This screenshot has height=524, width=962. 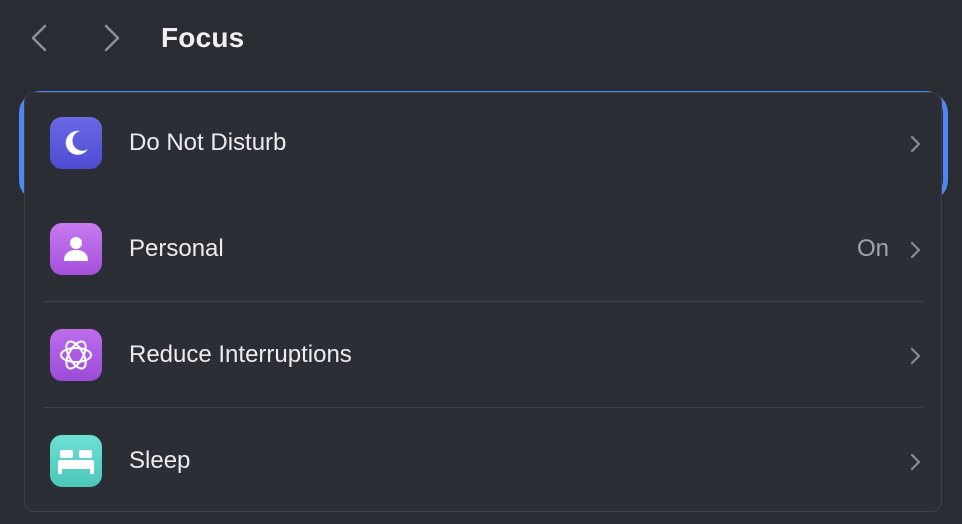 I want to click on apple-intelligence-icon, so click(x=76, y=355).